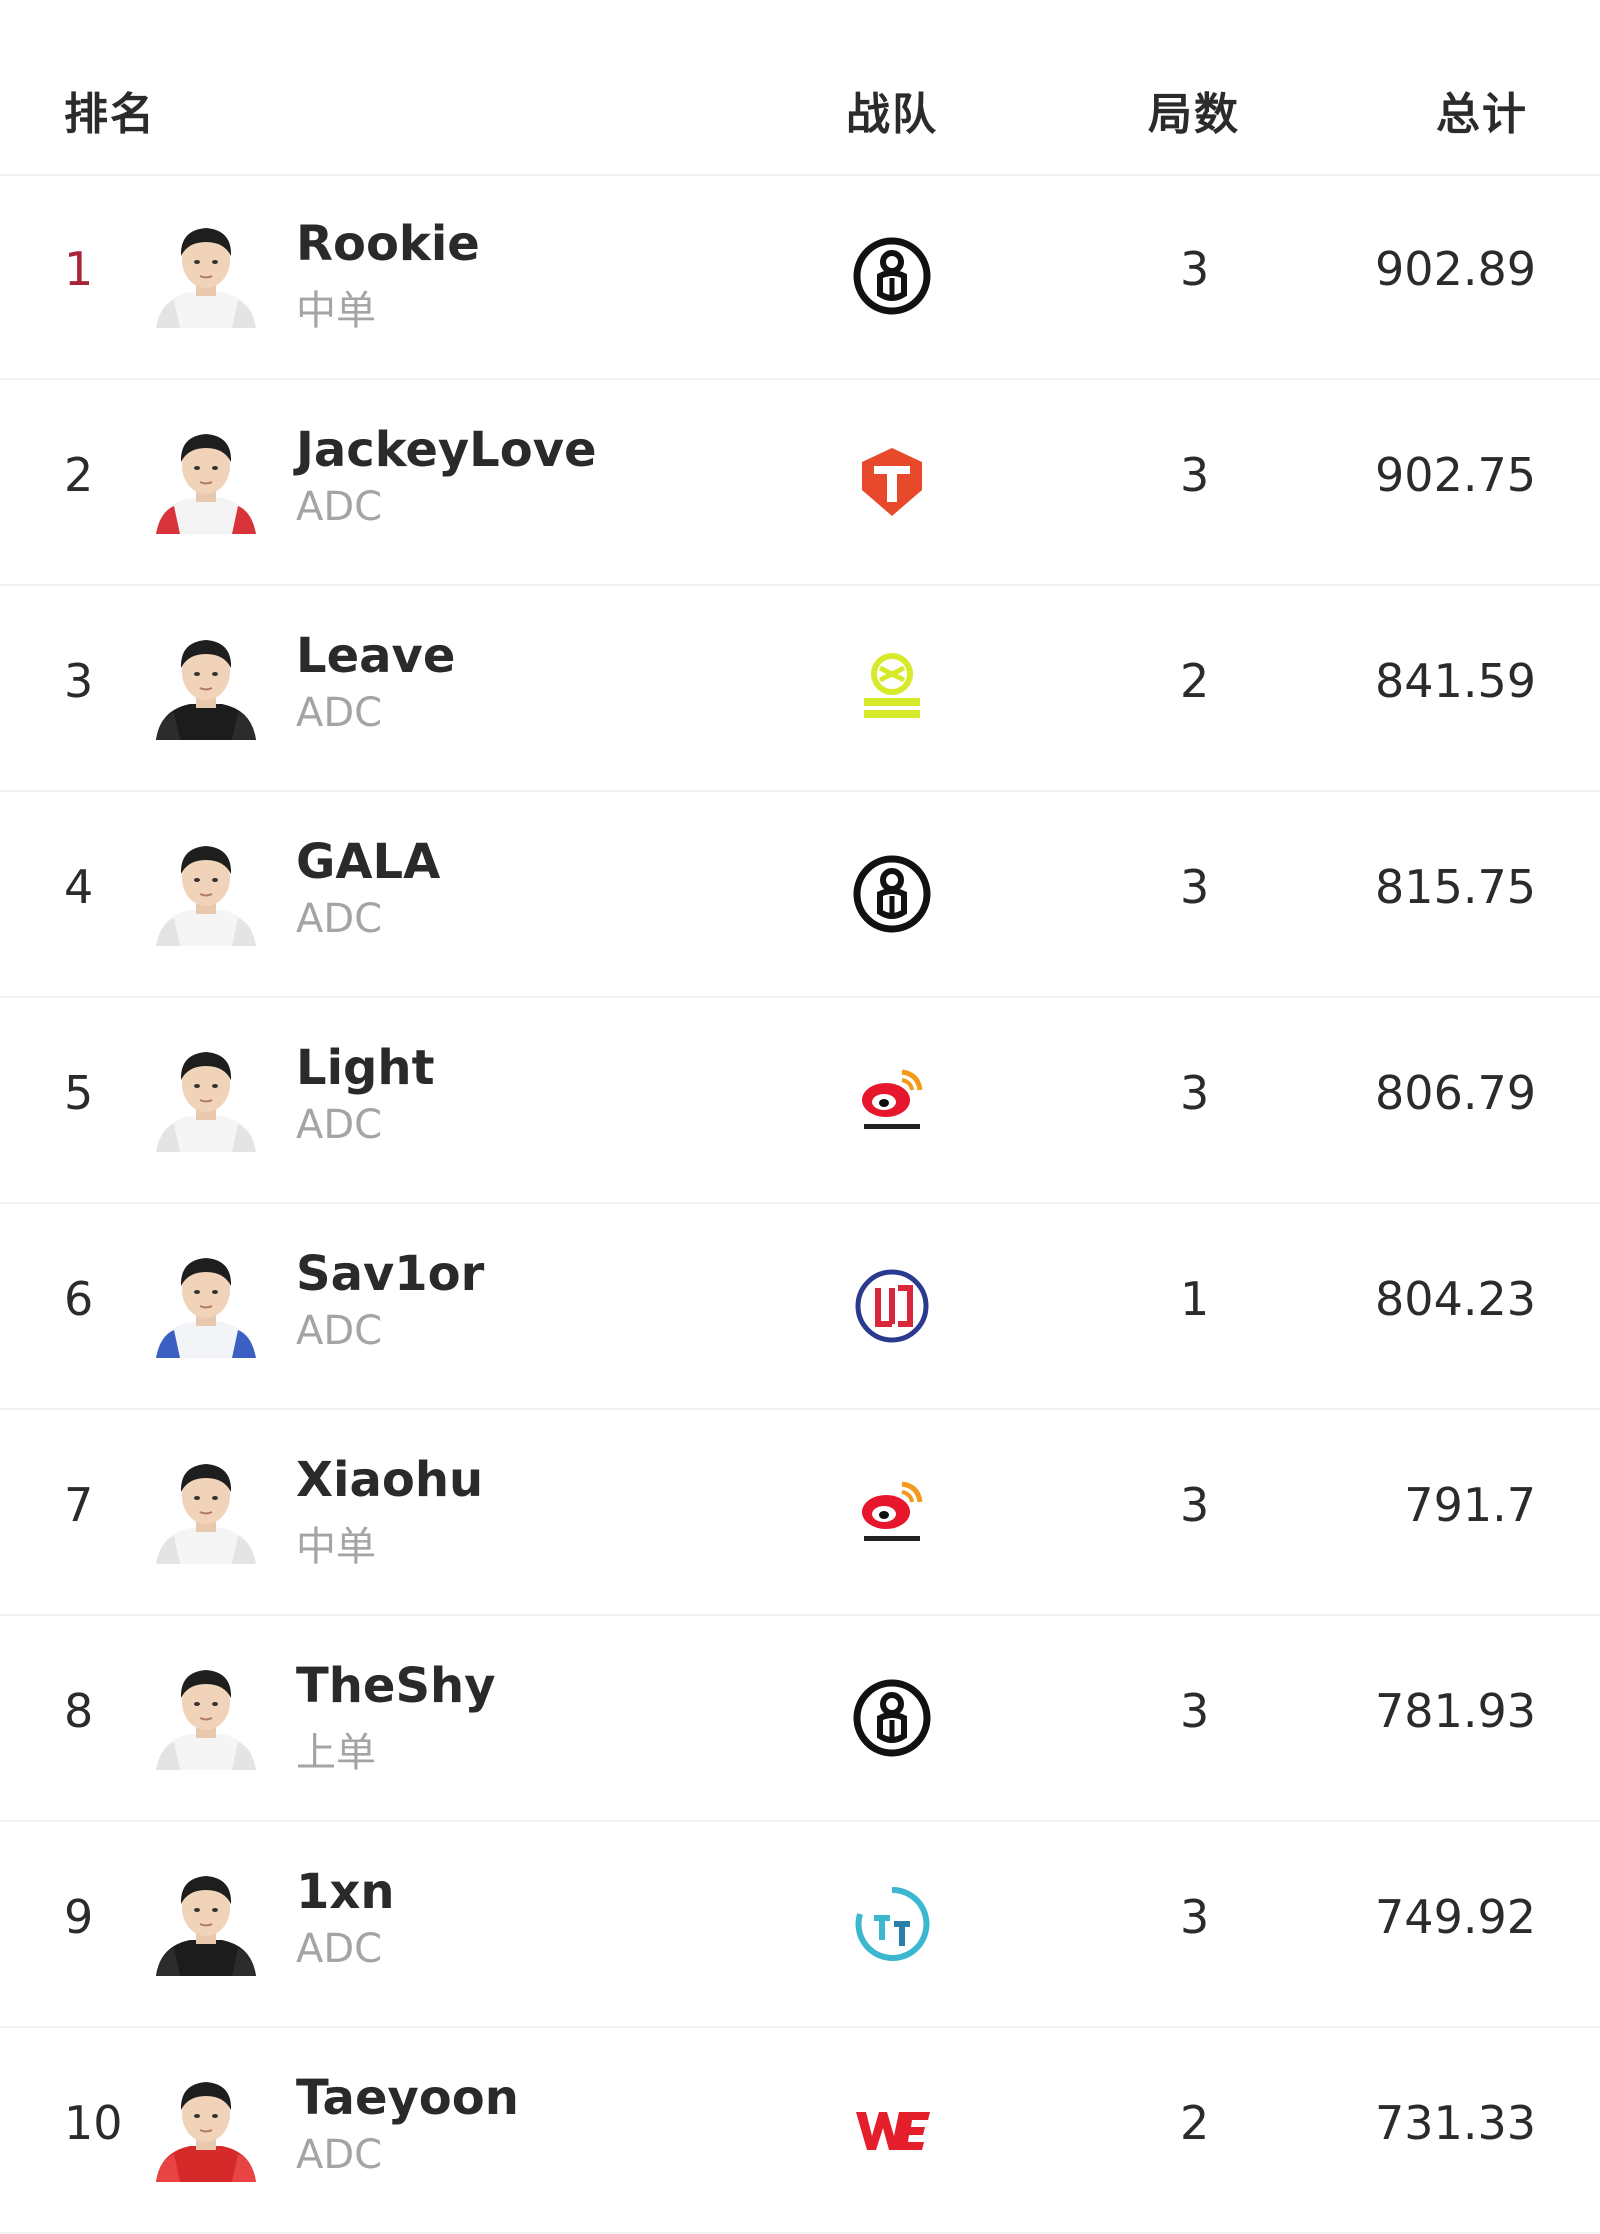 This screenshot has height=2234, width=1600. I want to click on total-score: 804.23, so click(1455, 1299).